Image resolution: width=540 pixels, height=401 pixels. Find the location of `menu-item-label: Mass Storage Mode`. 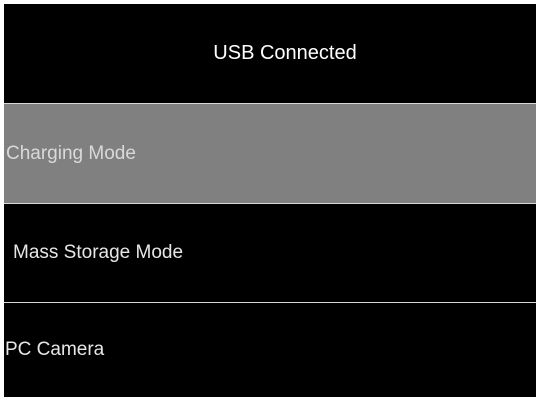

menu-item-label: Mass Storage Mode is located at coordinates (98, 252).